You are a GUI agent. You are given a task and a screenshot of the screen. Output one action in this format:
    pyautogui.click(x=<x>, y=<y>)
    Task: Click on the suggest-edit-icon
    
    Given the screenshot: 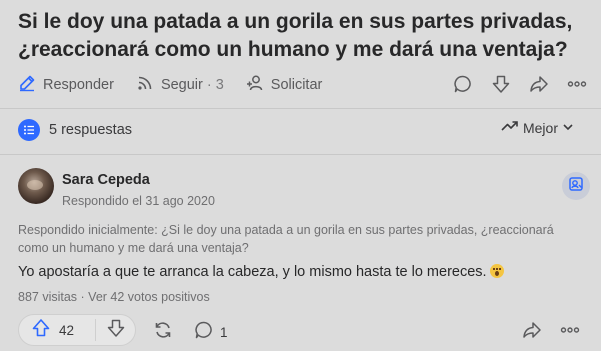 What is the action you would take?
    pyautogui.click(x=576, y=186)
    